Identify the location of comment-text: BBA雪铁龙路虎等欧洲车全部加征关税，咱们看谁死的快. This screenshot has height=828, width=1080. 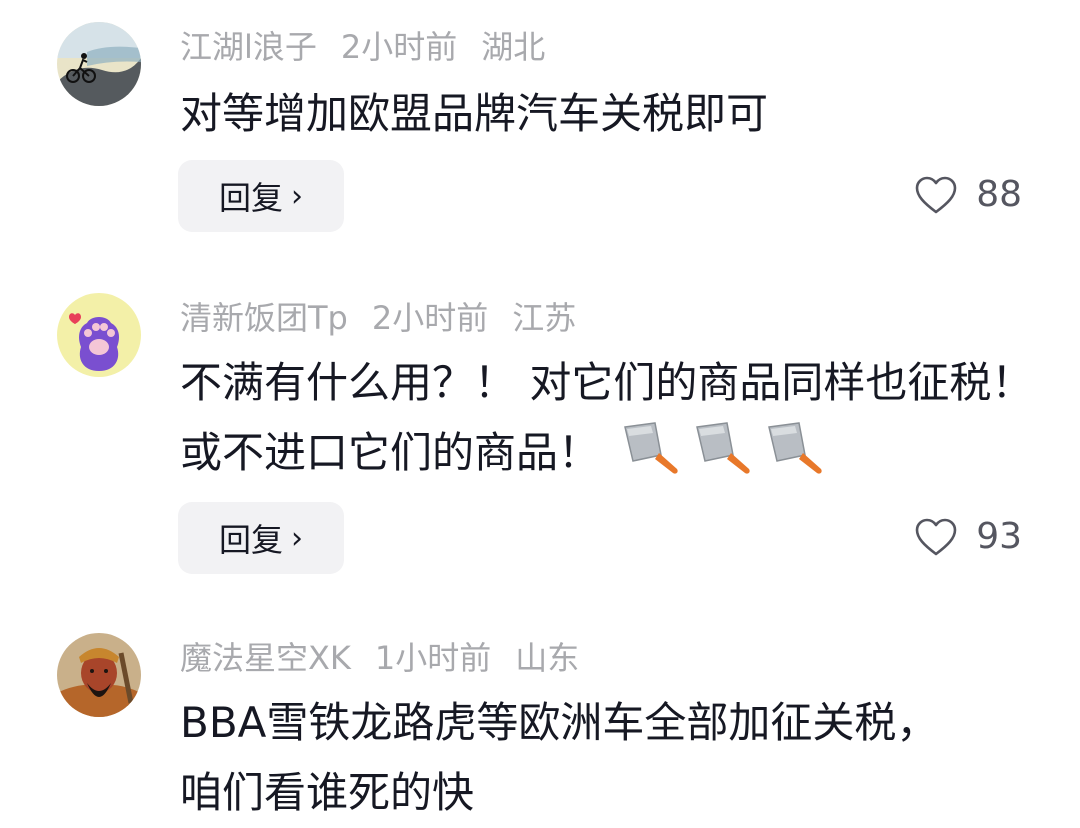
(559, 757).